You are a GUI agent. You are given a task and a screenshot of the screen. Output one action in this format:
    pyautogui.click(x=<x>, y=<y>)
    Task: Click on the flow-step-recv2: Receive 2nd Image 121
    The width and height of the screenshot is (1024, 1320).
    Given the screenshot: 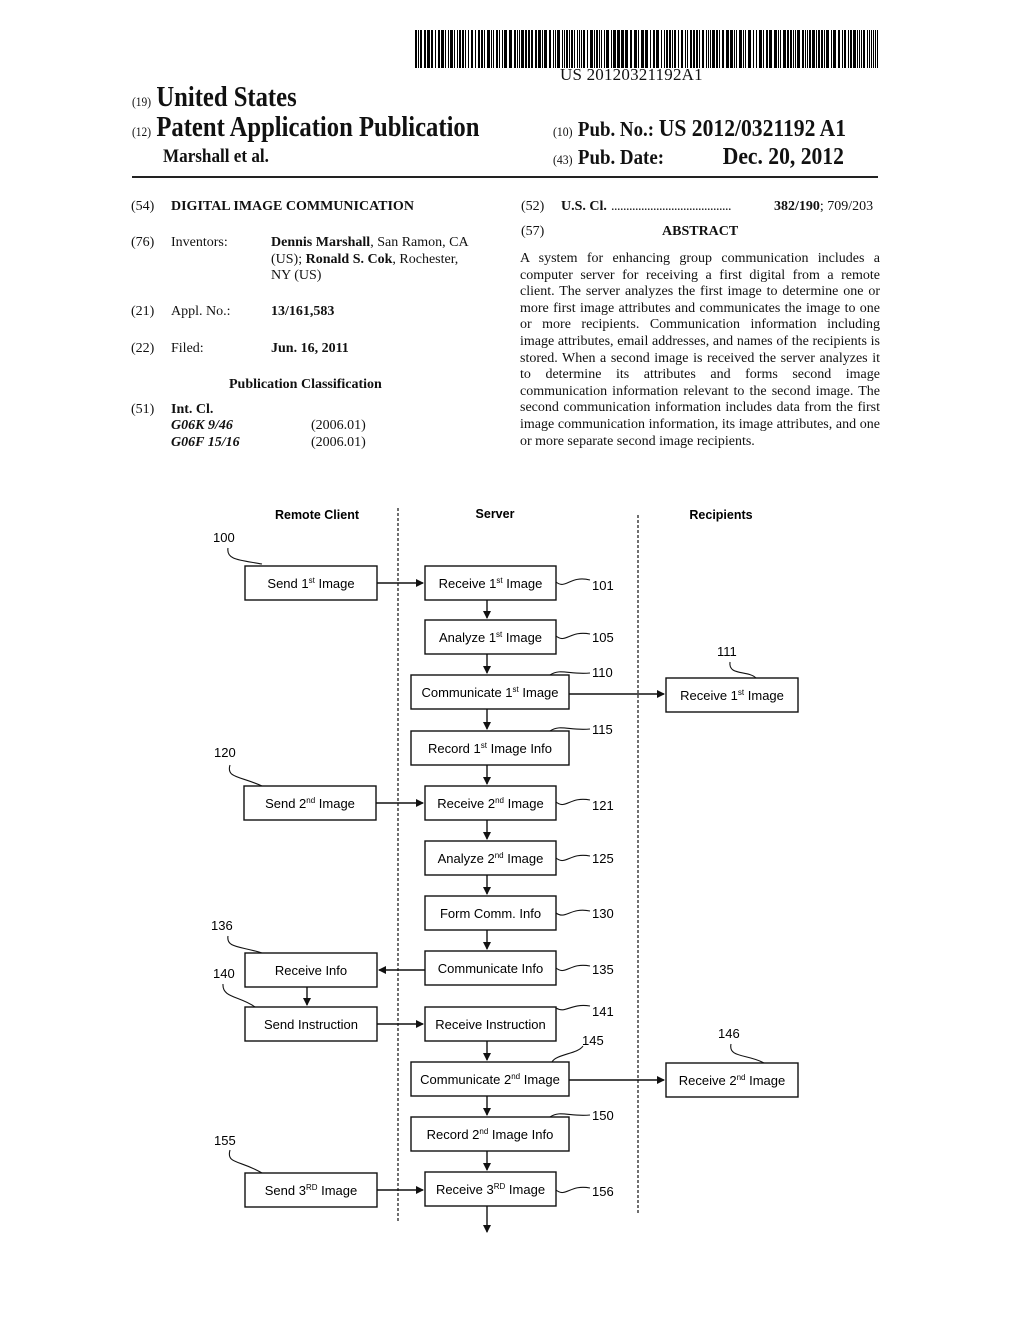 What is the action you would take?
    pyautogui.click(x=519, y=803)
    